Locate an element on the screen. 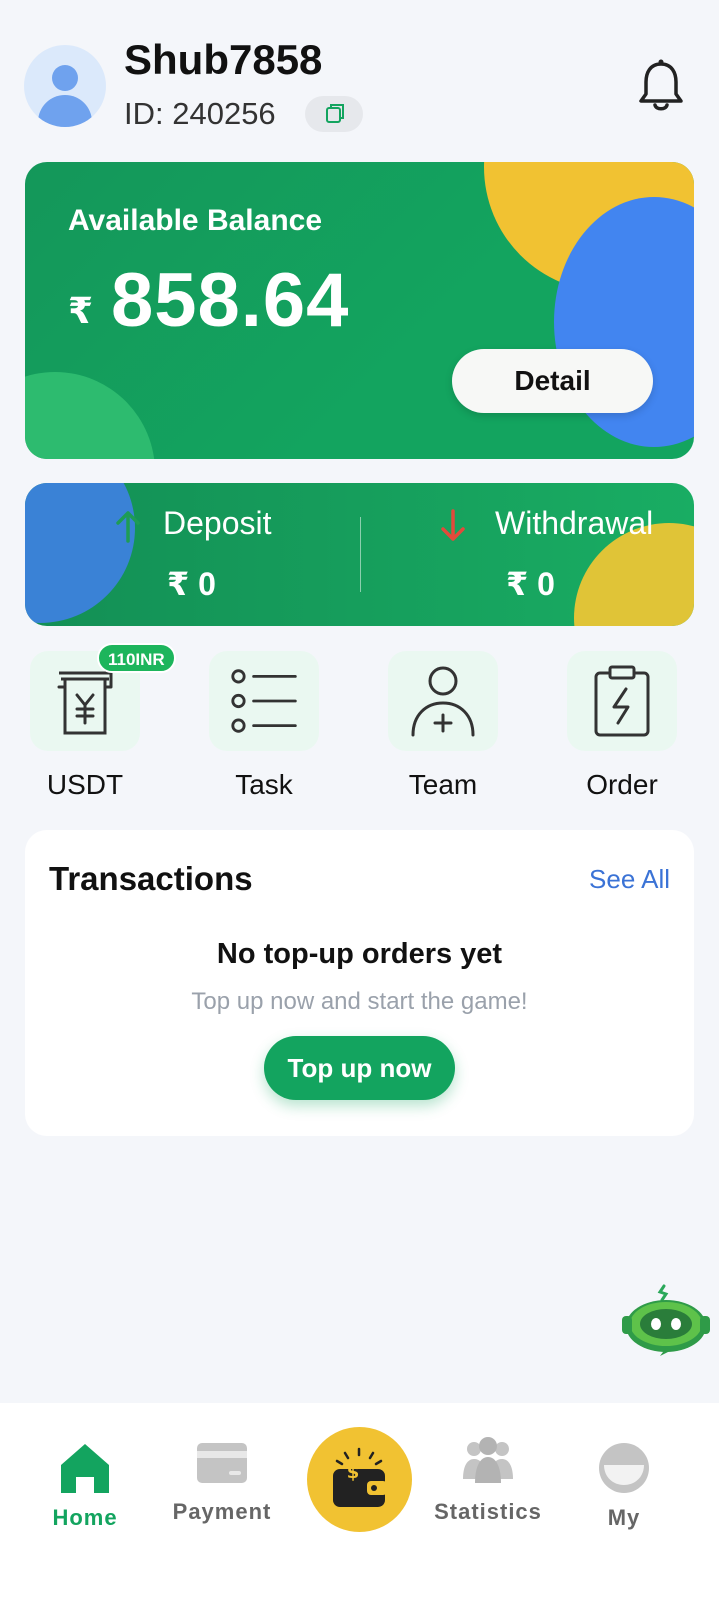 The image size is (719, 1600). usdt-bonus-badge: 110INR is located at coordinates (136, 658).